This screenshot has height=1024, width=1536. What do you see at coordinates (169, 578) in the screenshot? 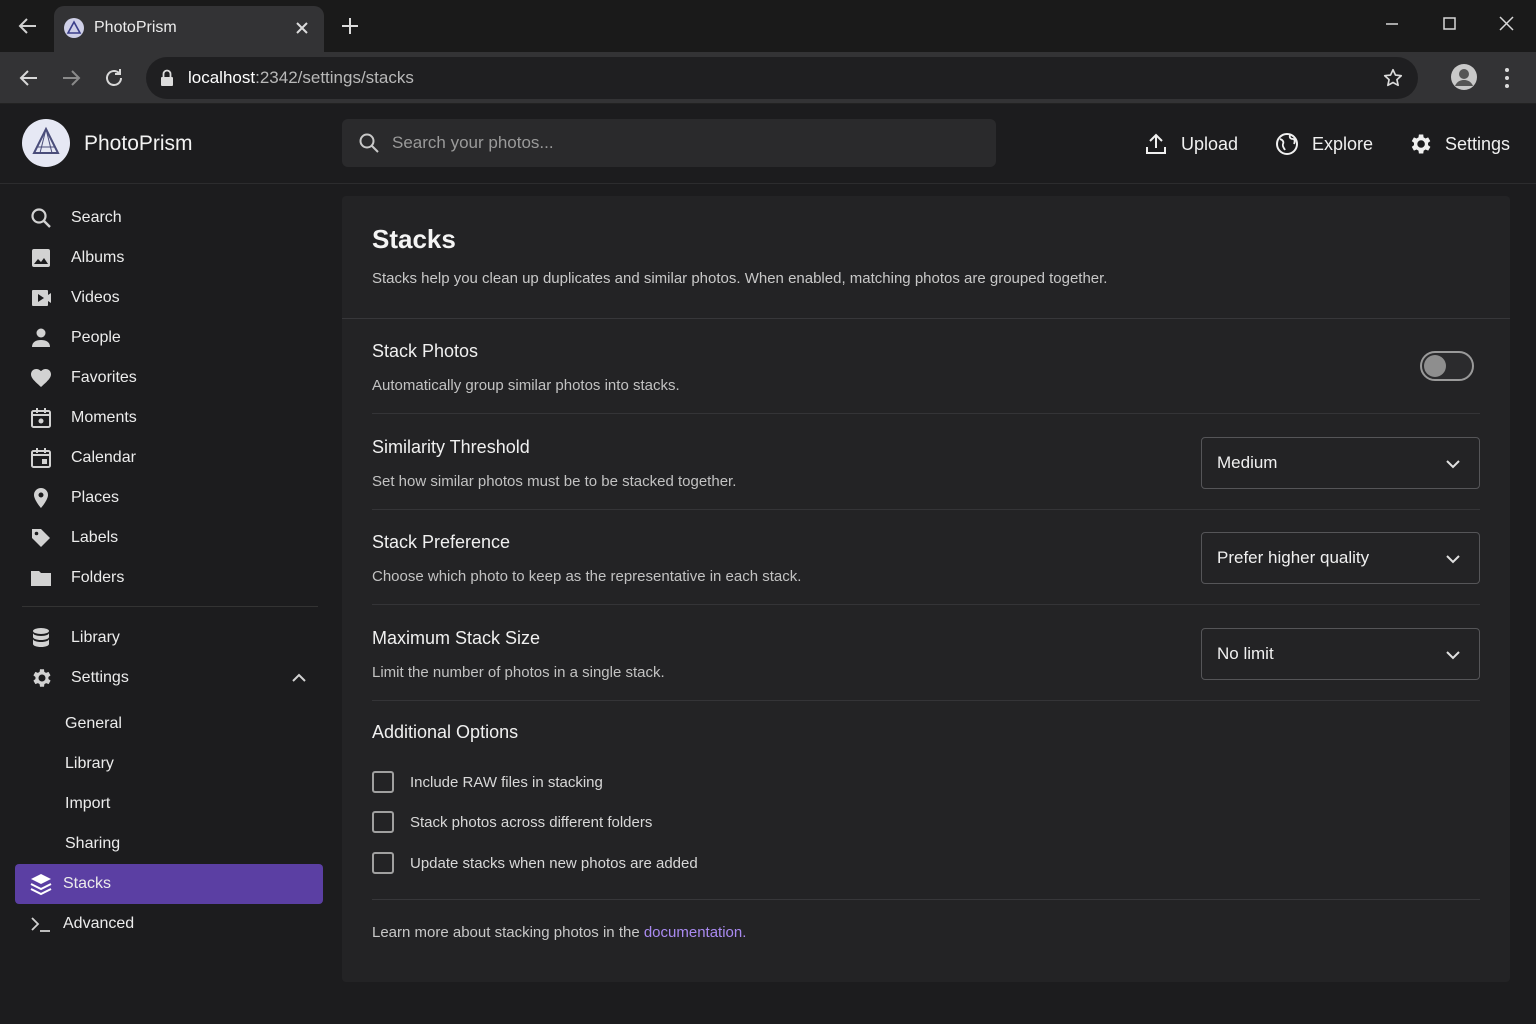
I see `sidebar-item-folders: Folders` at bounding box center [169, 578].